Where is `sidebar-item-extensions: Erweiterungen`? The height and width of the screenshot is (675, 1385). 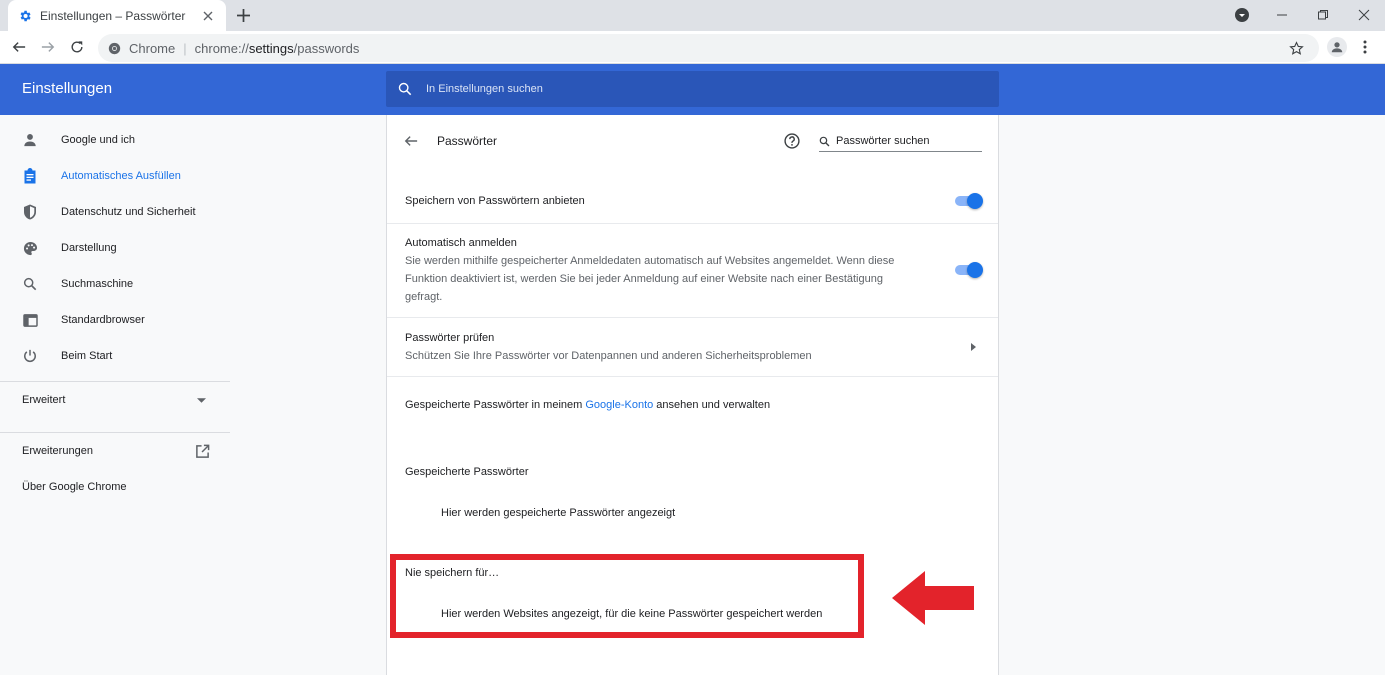
sidebar-item-extensions: Erweiterungen is located at coordinates (115, 451).